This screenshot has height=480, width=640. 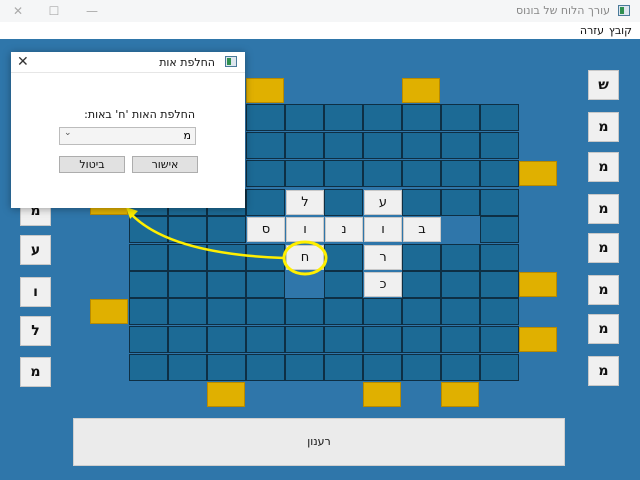 I want to click on board-tile: ר, so click(x=383, y=257).